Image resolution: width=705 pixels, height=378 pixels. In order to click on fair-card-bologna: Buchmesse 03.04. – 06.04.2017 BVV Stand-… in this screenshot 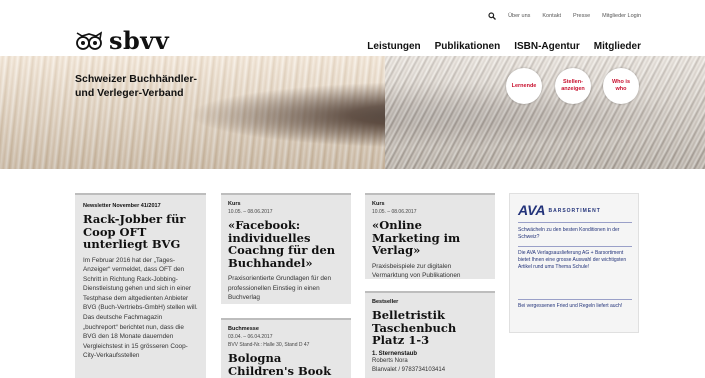, I will do `click(286, 348)`.